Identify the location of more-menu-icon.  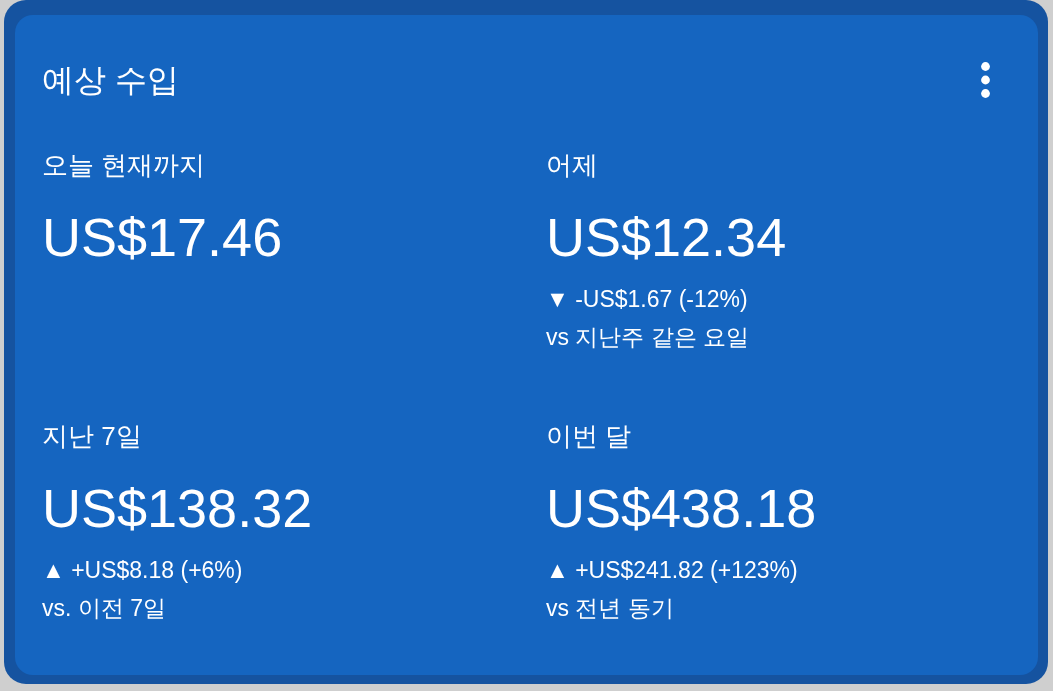
(985, 80).